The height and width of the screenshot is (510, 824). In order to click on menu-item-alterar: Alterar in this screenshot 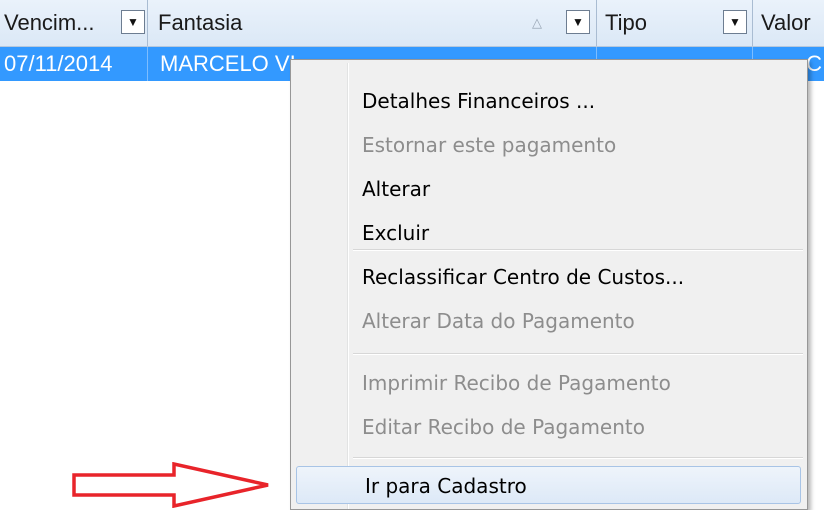, I will do `click(549, 189)`.